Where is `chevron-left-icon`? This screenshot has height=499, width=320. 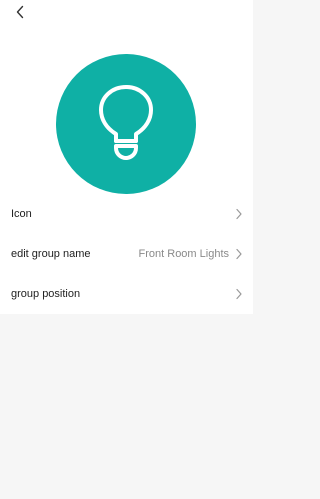
chevron-left-icon is located at coordinates (20, 12).